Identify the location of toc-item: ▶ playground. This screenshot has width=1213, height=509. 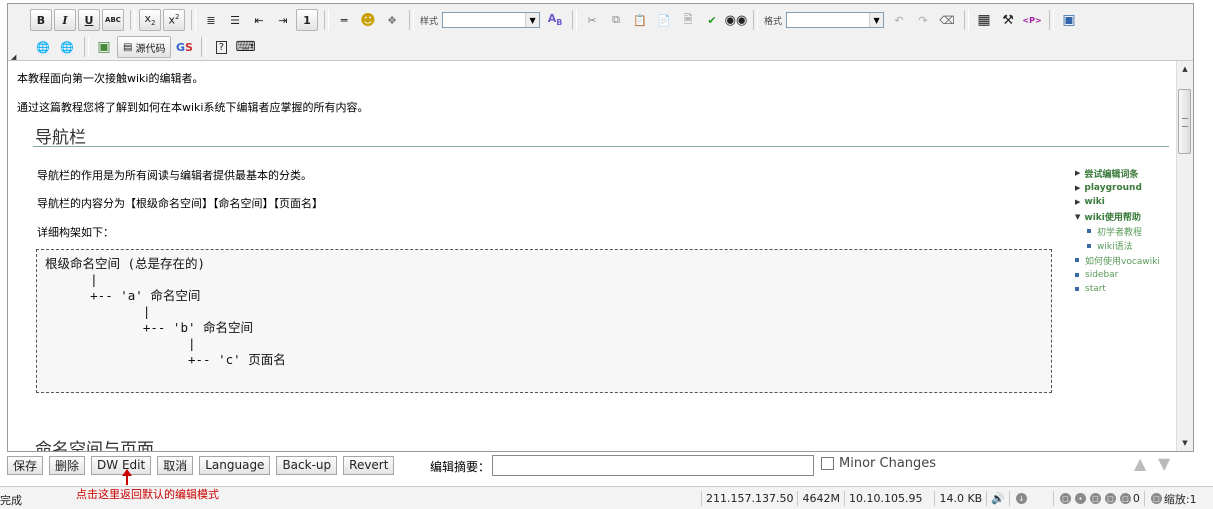
(1117, 188).